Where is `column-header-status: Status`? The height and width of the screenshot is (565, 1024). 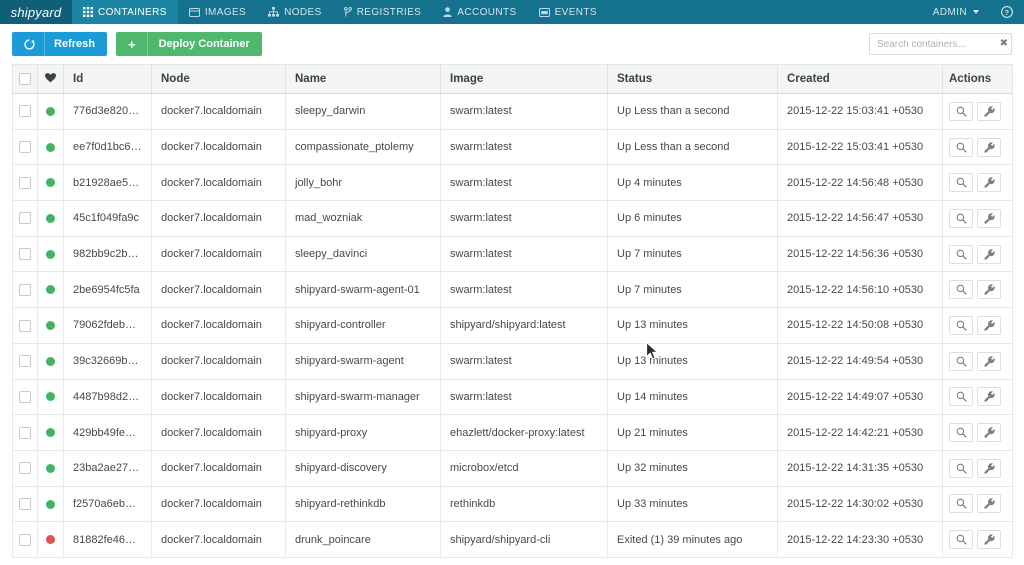 column-header-status: Status is located at coordinates (692, 79).